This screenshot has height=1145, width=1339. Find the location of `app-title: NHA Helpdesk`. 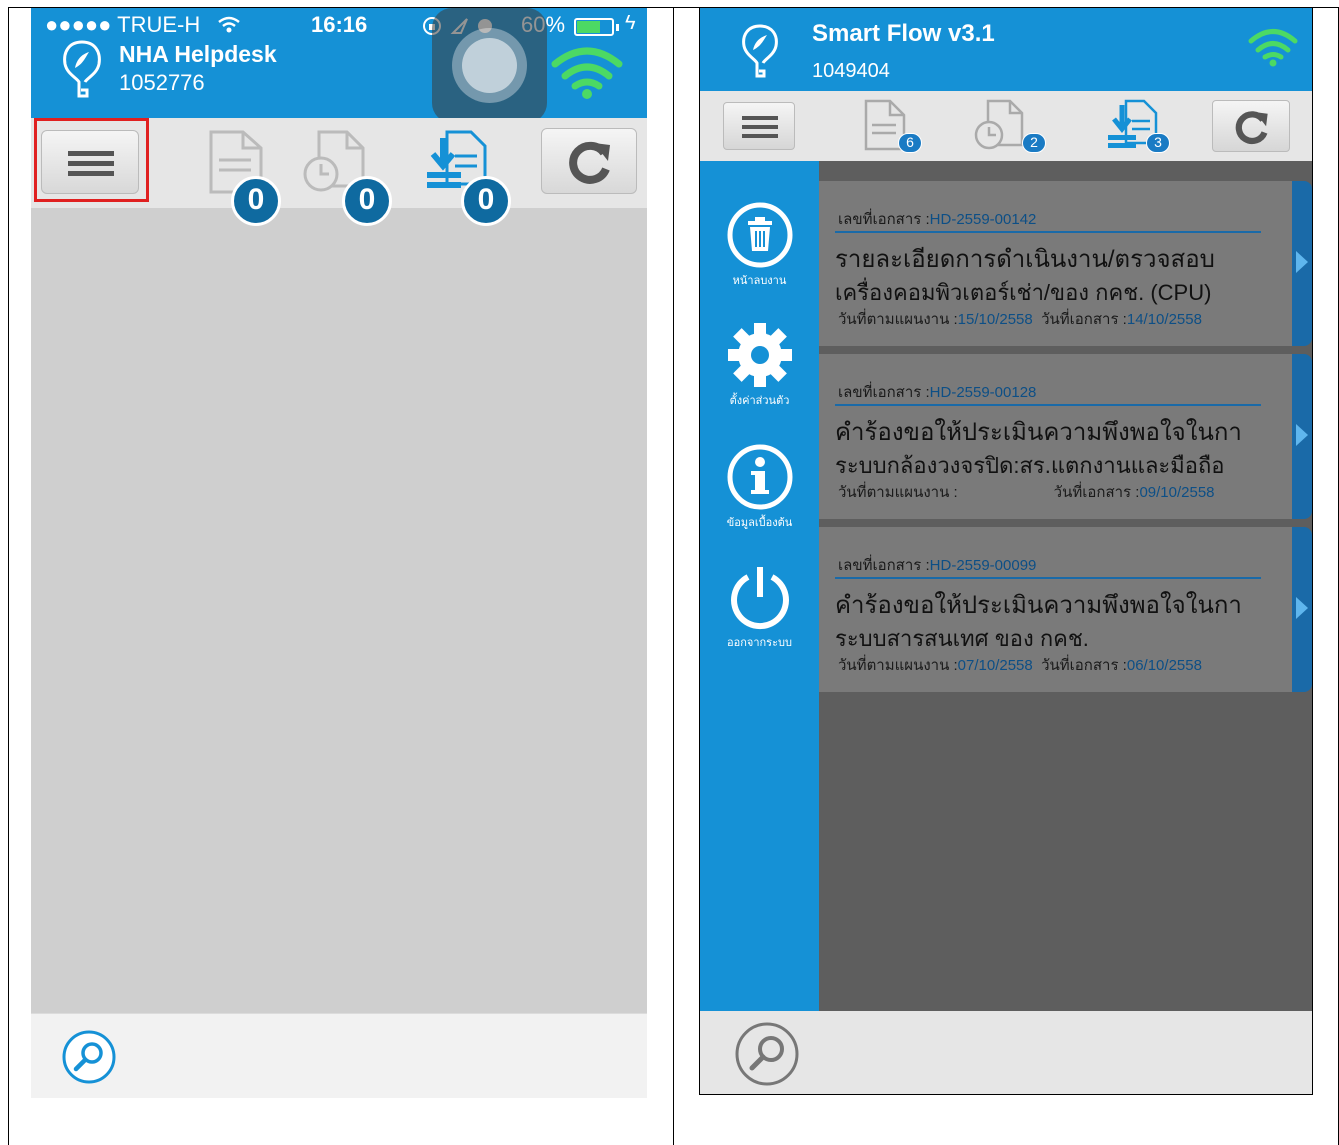

app-title: NHA Helpdesk is located at coordinates (198, 54).